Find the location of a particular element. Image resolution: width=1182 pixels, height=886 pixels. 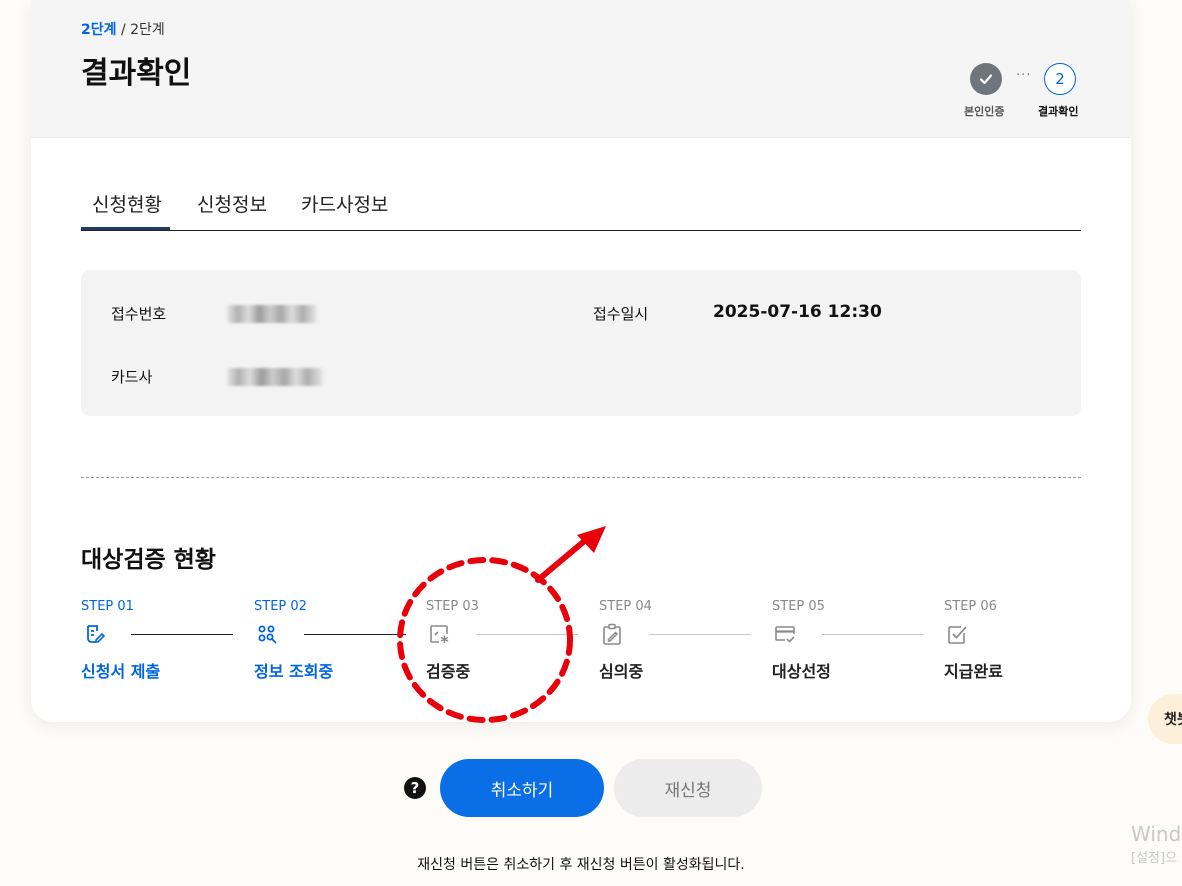

stepper-dots: ··· is located at coordinates (1024, 75).